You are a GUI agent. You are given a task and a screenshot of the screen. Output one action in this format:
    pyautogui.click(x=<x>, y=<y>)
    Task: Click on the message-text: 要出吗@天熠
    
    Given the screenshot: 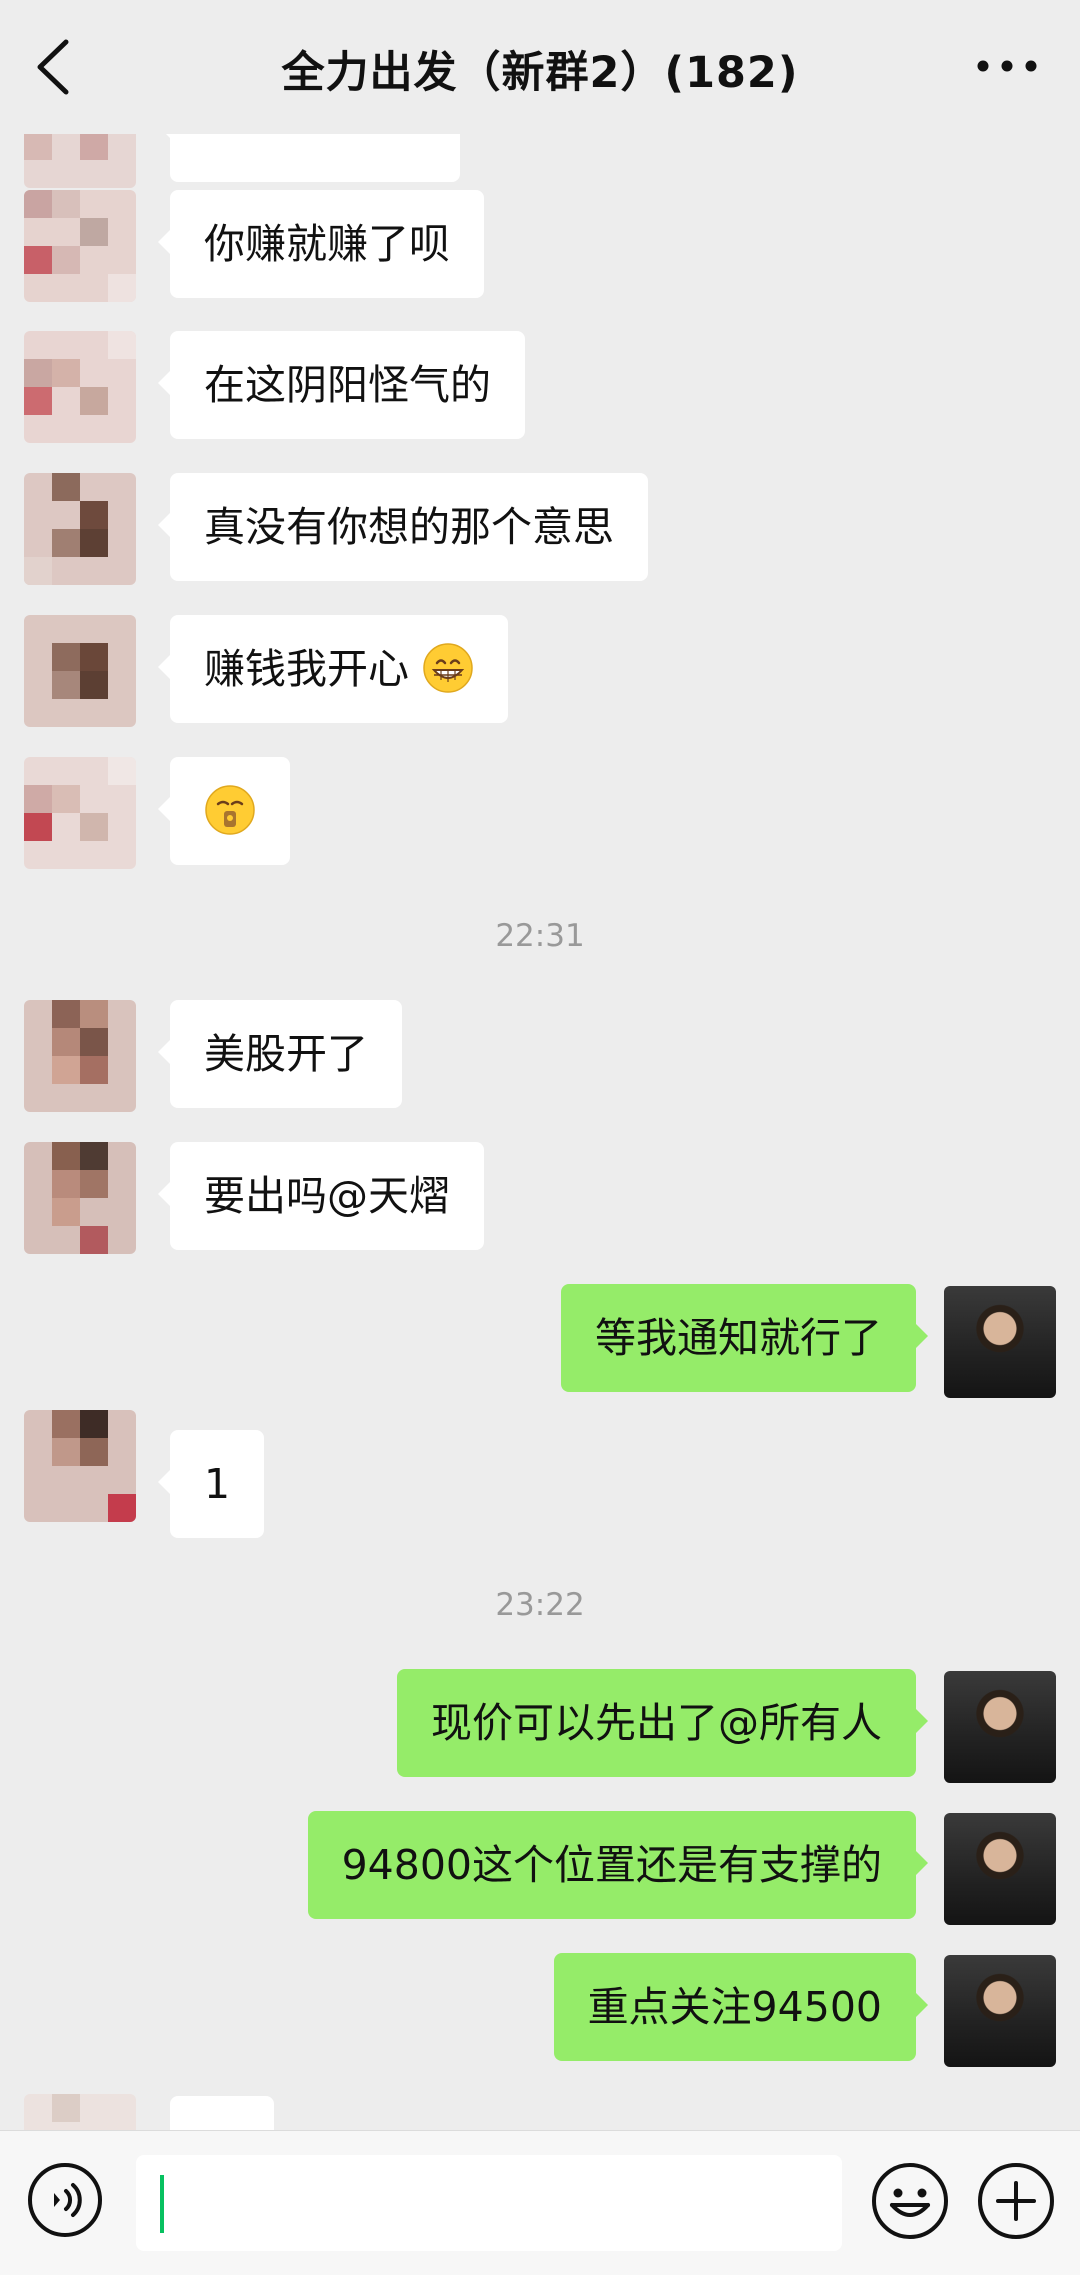 What is the action you would take?
    pyautogui.click(x=327, y=1196)
    